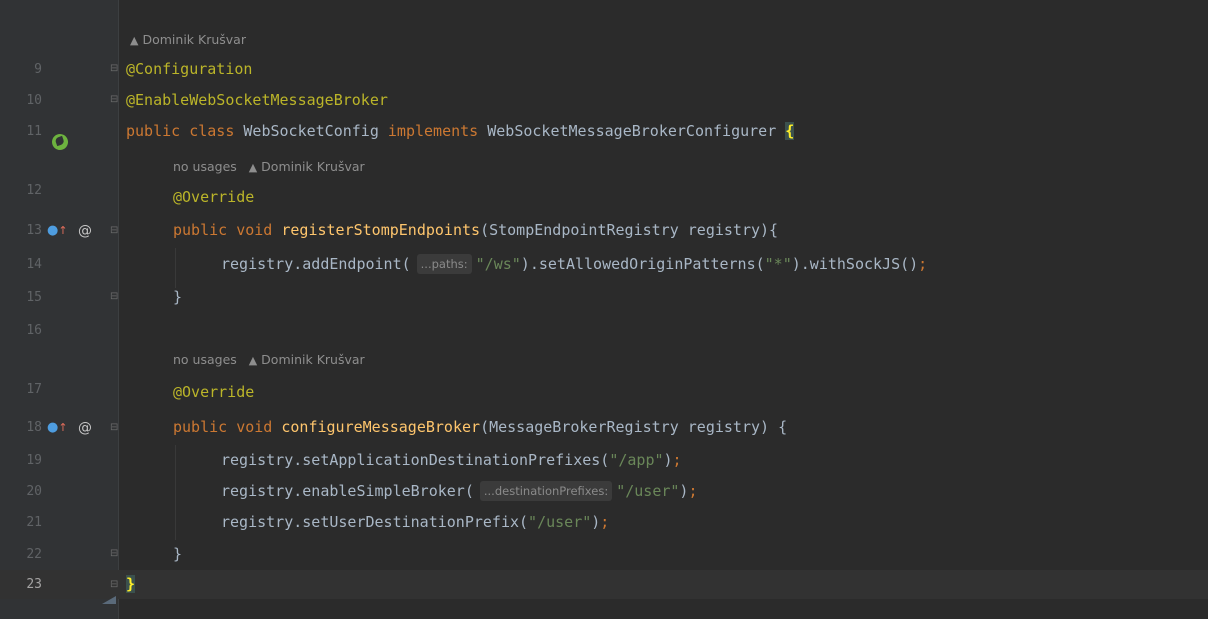 The width and height of the screenshot is (1208, 619). Describe the element at coordinates (34, 131) in the screenshot. I see `line-number: 11` at that location.